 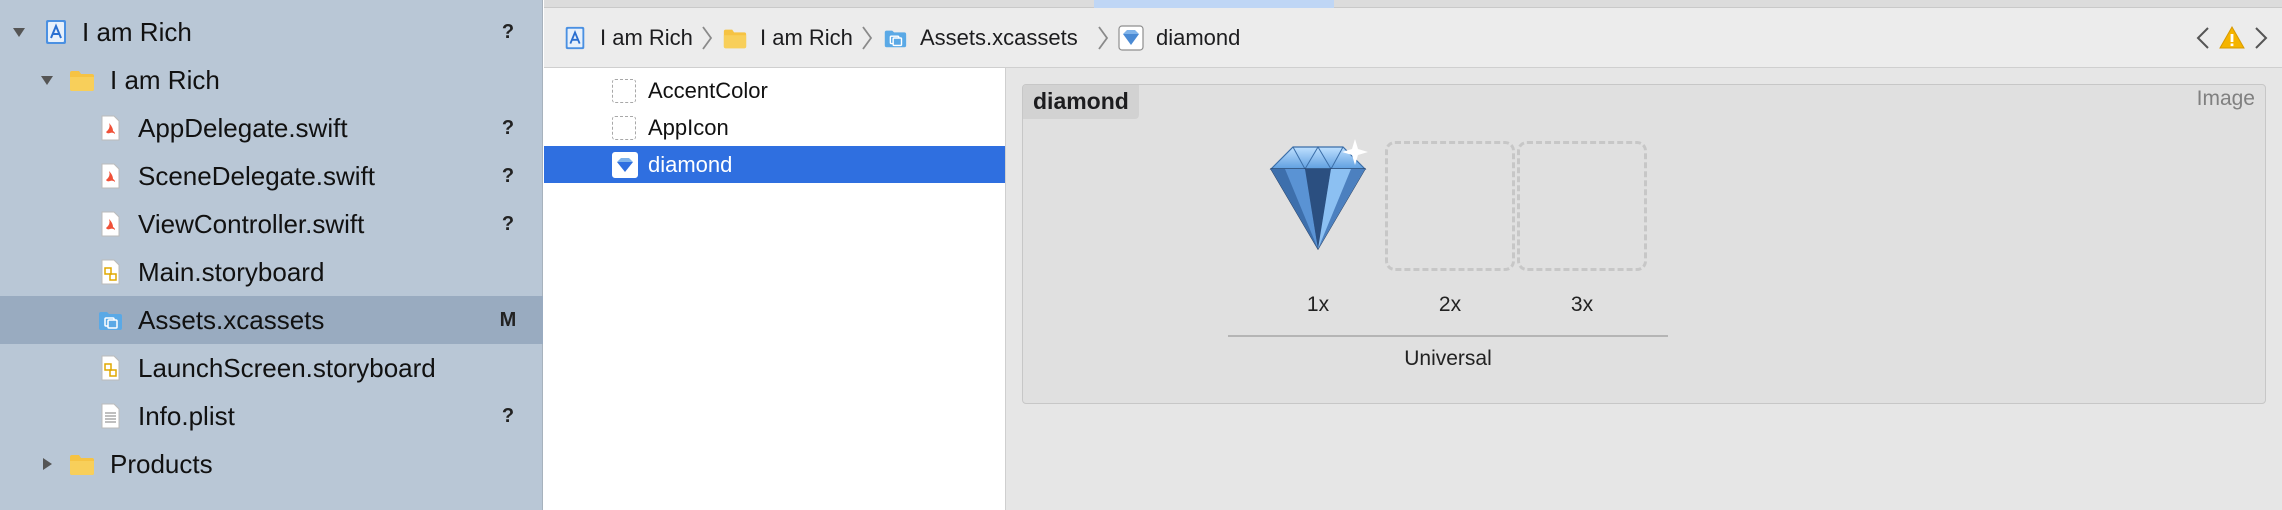 What do you see at coordinates (1198, 37) in the screenshot?
I see `breadcrumb-label: diamond` at bounding box center [1198, 37].